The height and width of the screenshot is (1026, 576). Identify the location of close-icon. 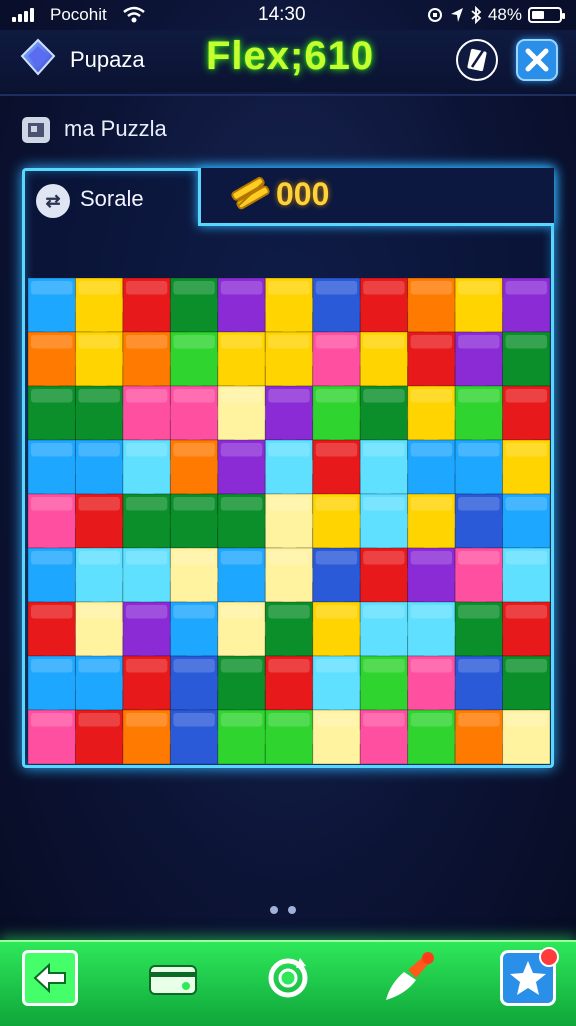
(537, 60).